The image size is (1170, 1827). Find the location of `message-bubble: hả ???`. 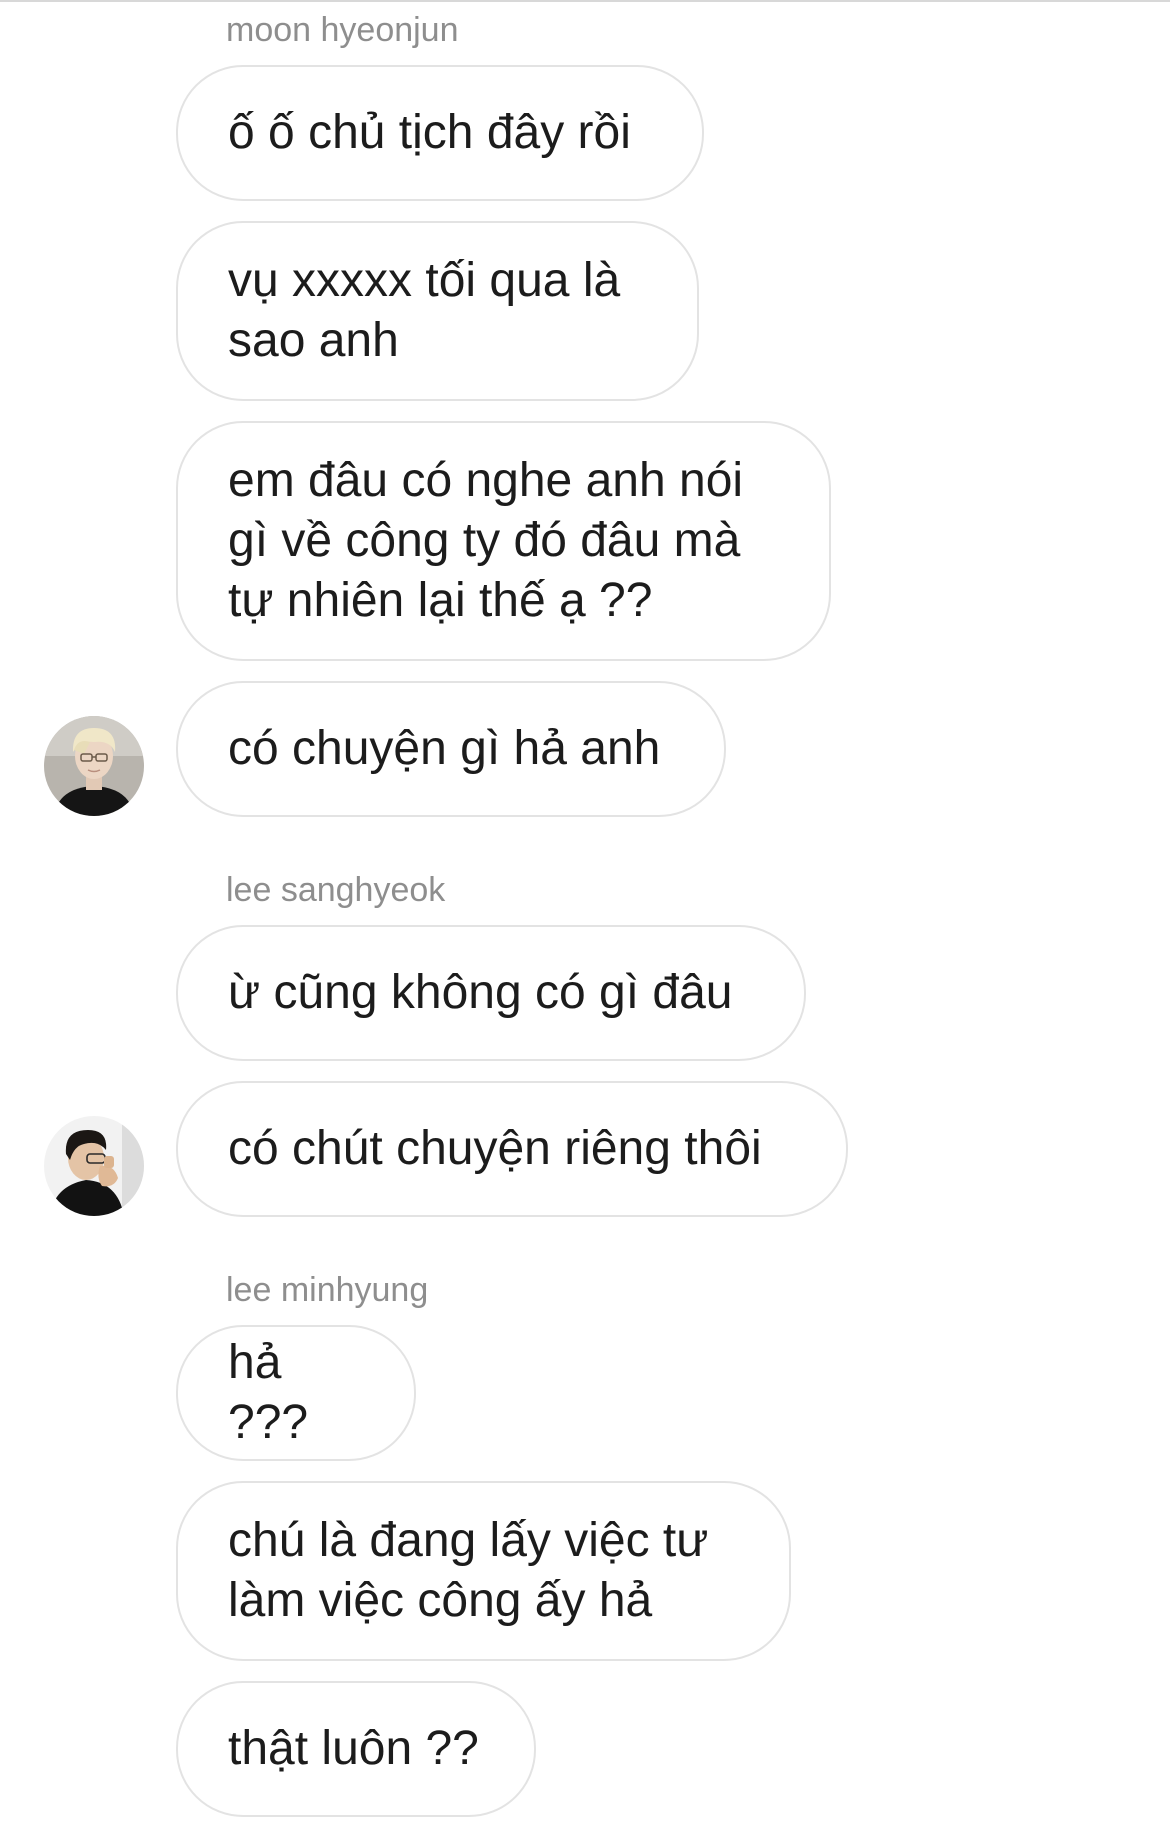

message-bubble: hả ??? is located at coordinates (296, 1393).